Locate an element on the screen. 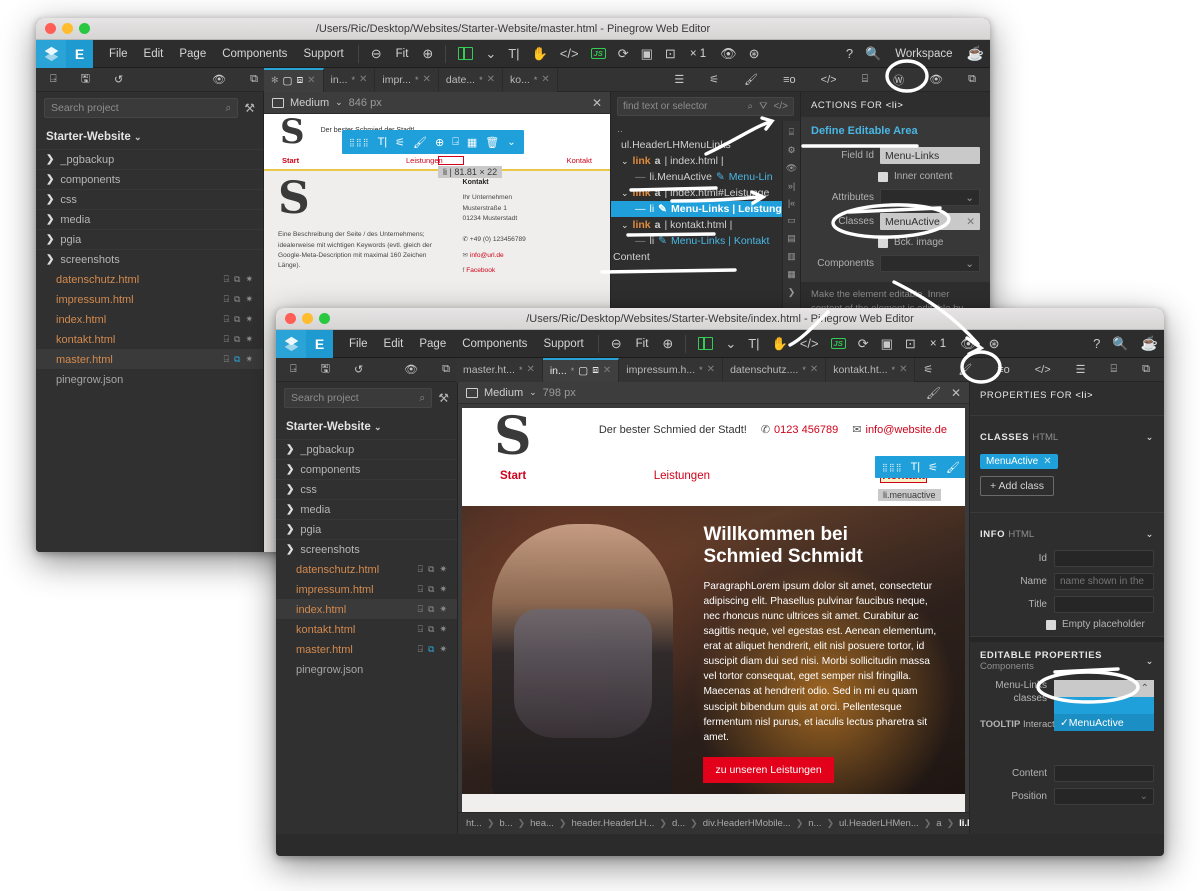 Image resolution: width=1200 pixels, height=891 pixels. project-search-row: Search project ⌕ ⚒ is located at coordinates (149, 108).